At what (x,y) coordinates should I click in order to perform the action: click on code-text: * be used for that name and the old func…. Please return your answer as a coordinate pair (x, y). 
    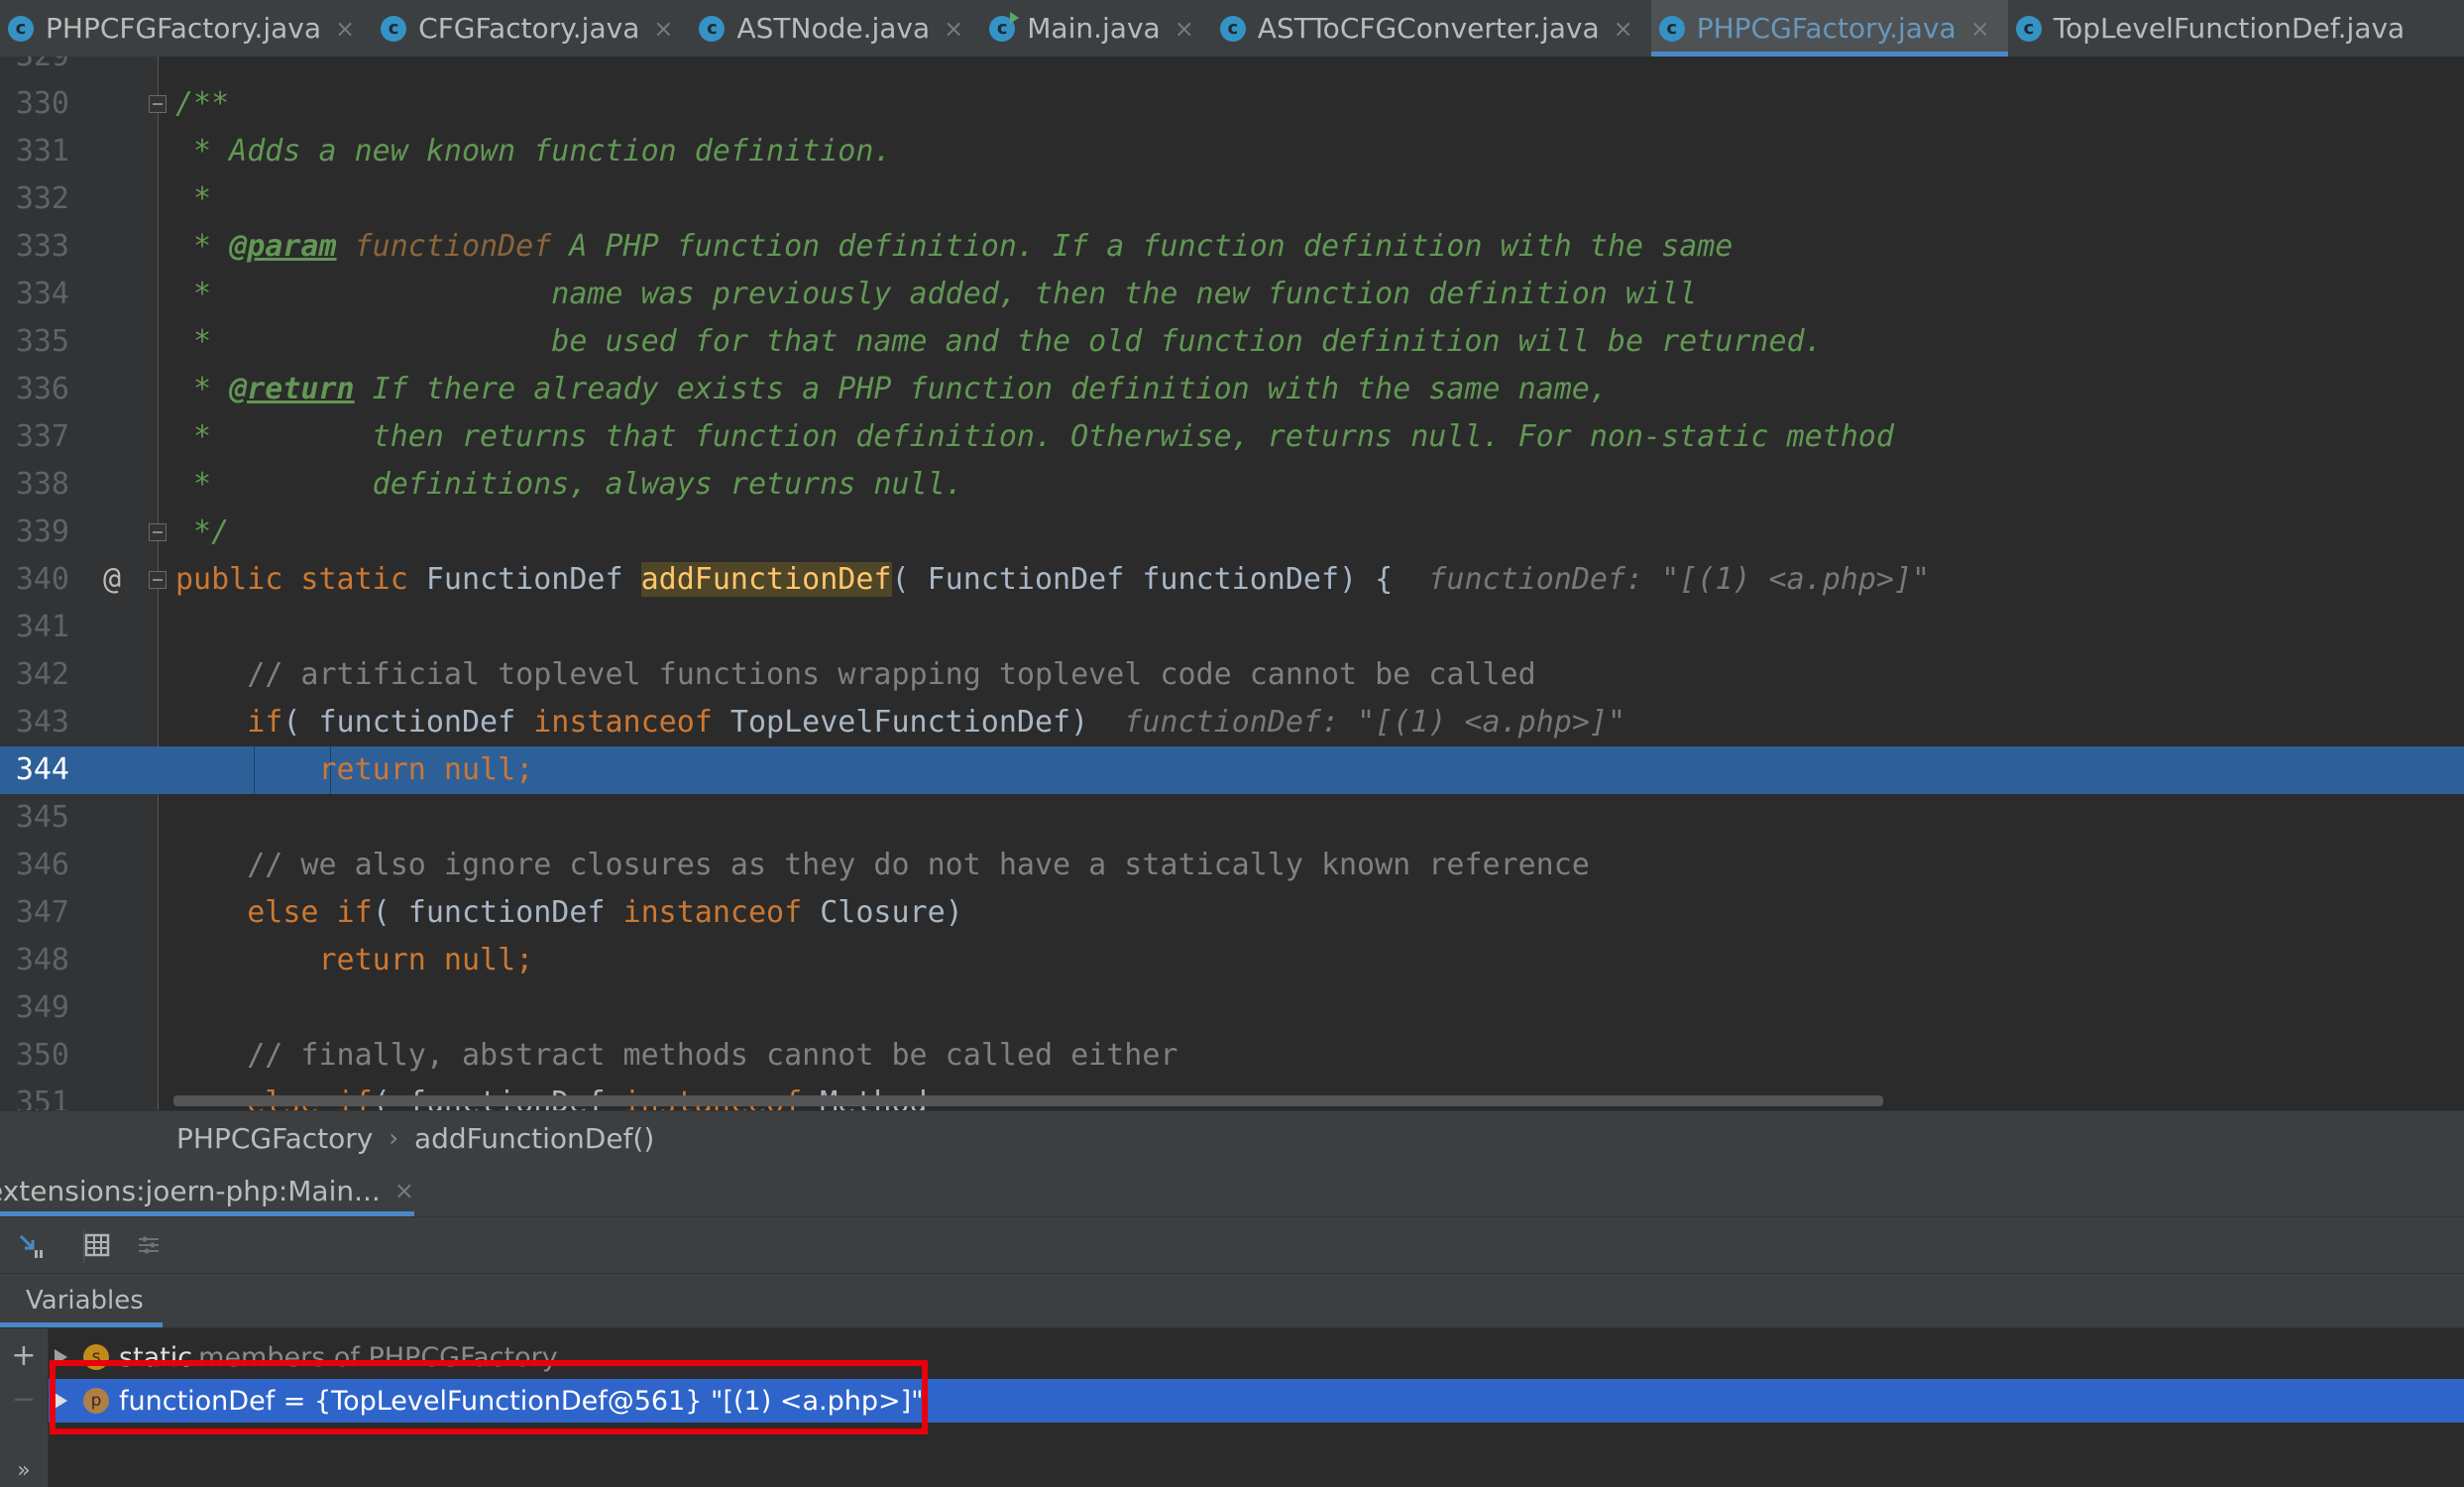
    Looking at the image, I should click on (999, 342).